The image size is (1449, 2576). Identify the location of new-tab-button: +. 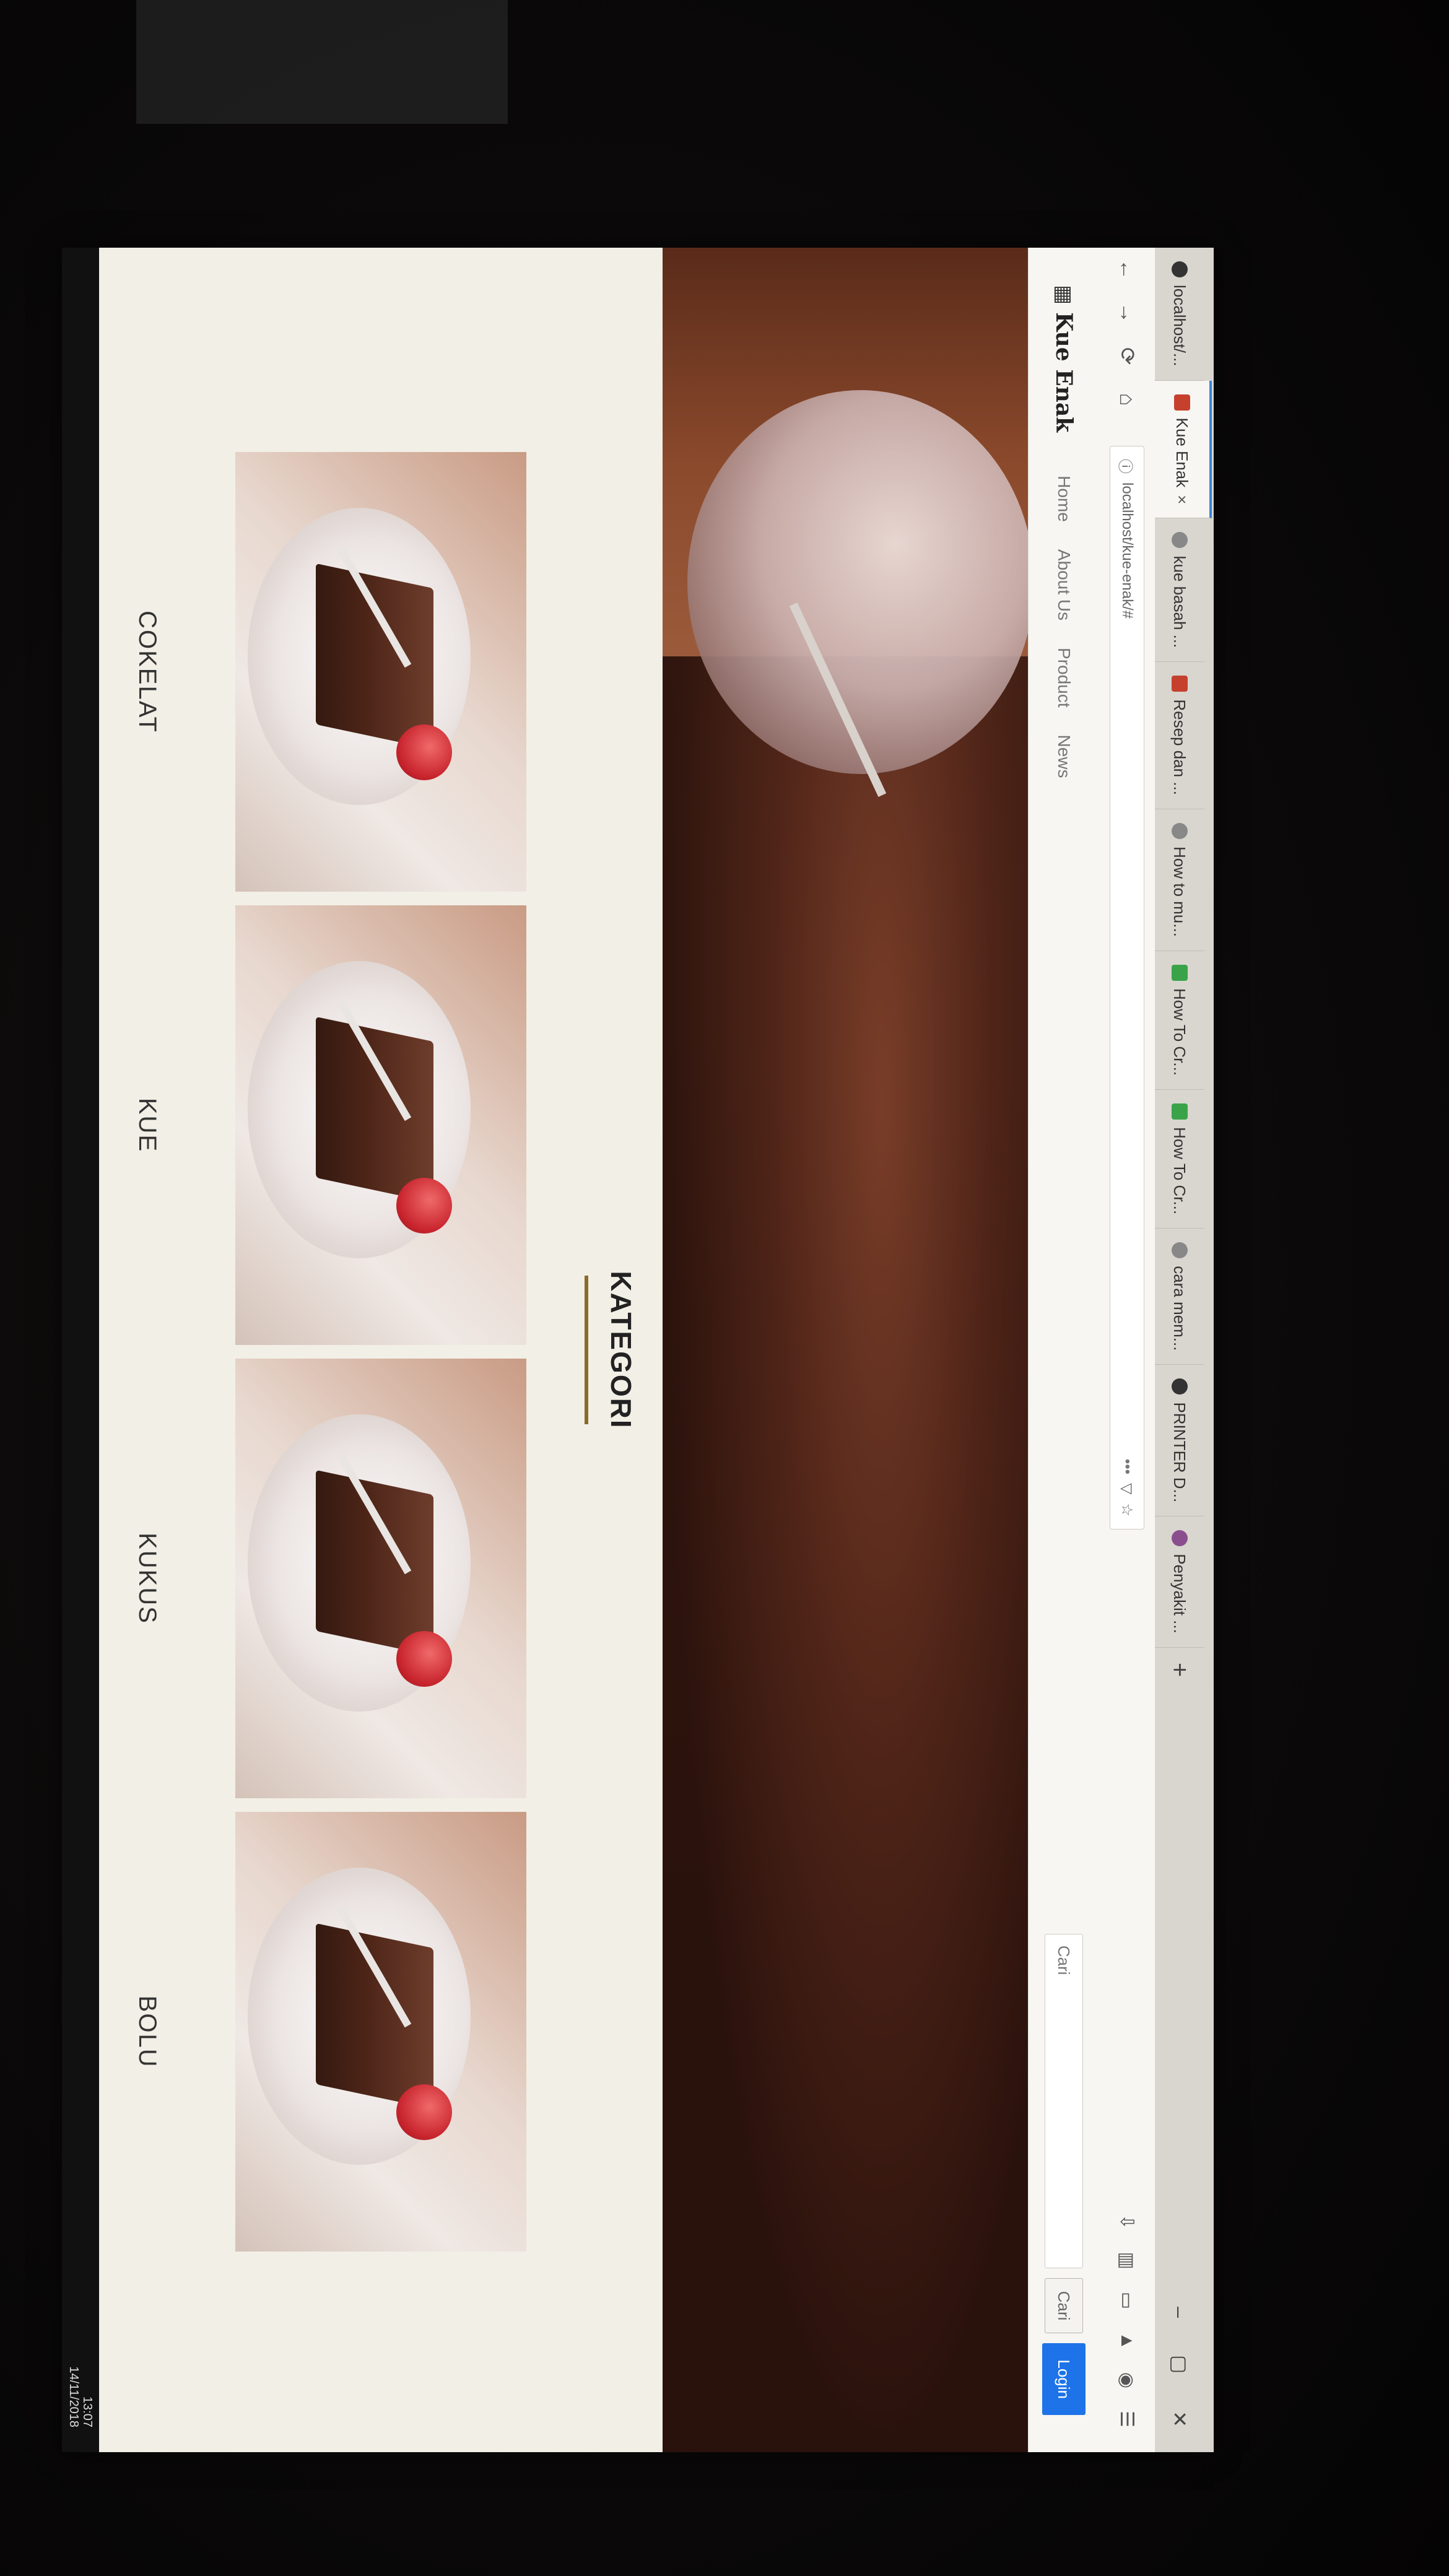
(1179, 1670).